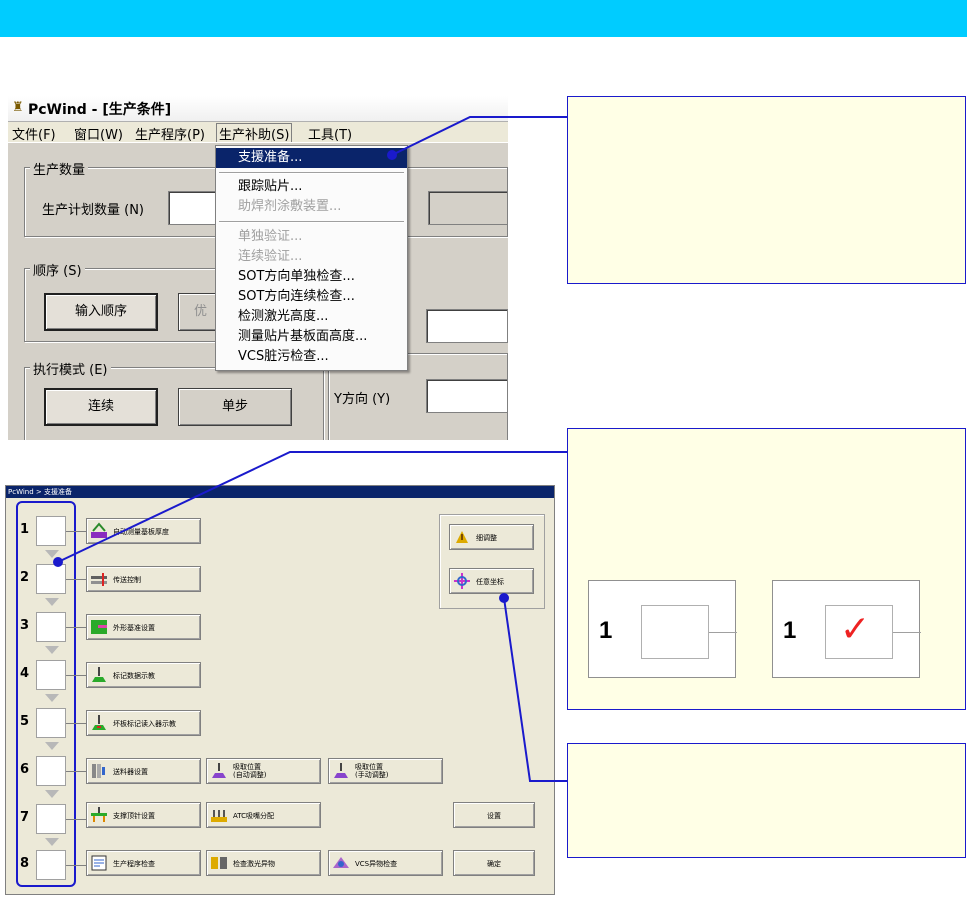  I want to click on pointer-line-menu, so click(479, 136).